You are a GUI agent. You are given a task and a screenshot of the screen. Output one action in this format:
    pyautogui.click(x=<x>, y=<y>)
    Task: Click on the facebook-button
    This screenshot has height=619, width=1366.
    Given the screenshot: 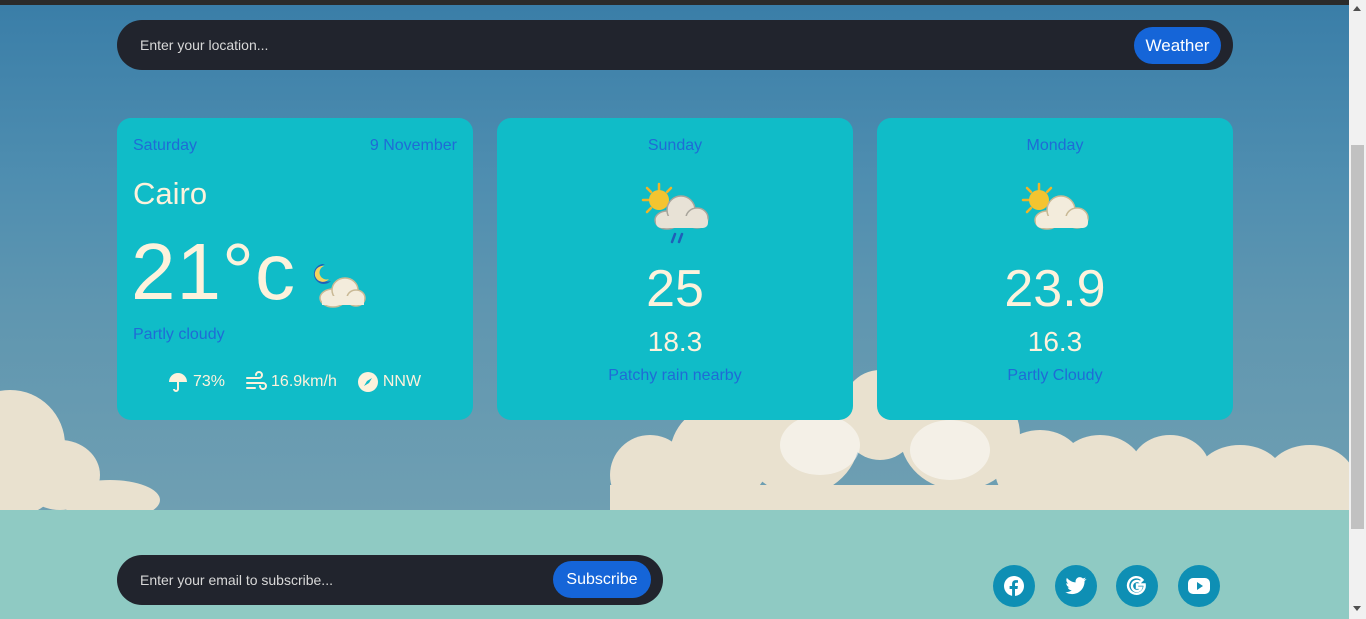 What is the action you would take?
    pyautogui.click(x=1014, y=586)
    